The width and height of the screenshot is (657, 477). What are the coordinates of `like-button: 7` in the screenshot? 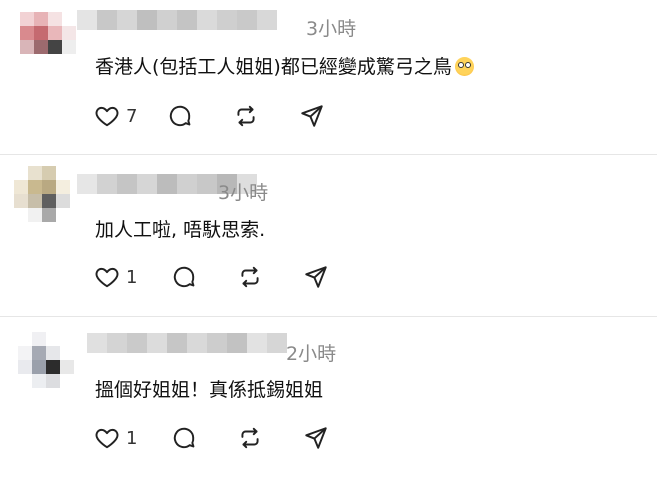 It's located at (115, 116).